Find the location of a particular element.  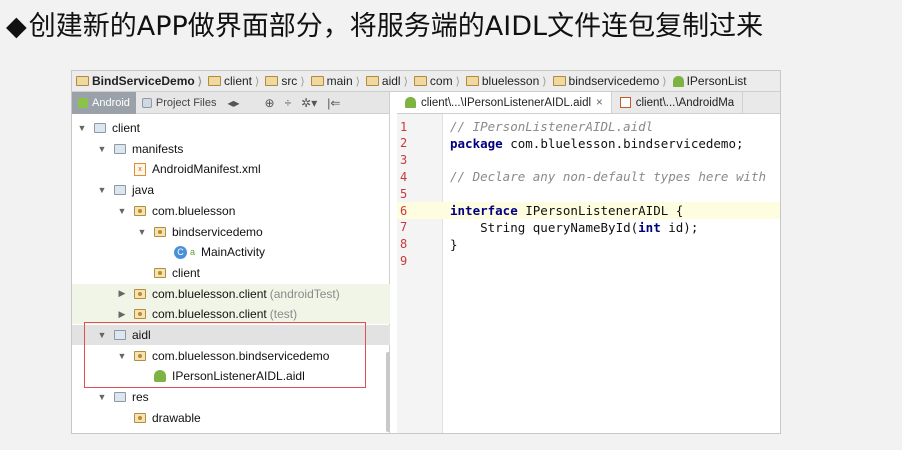

tree-row: ▼ bindservicedemo is located at coordinates (231, 232).